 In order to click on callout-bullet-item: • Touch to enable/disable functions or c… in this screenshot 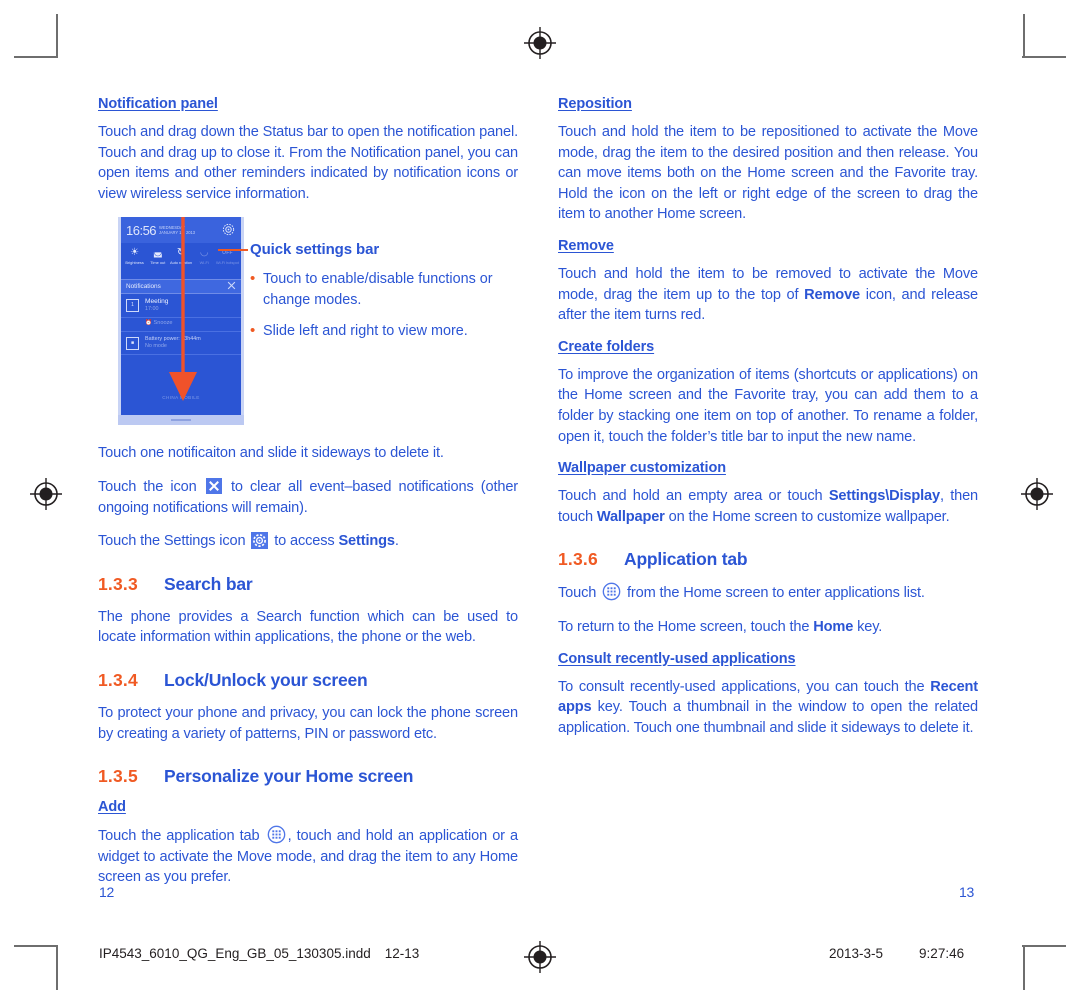, I will do `click(384, 289)`.